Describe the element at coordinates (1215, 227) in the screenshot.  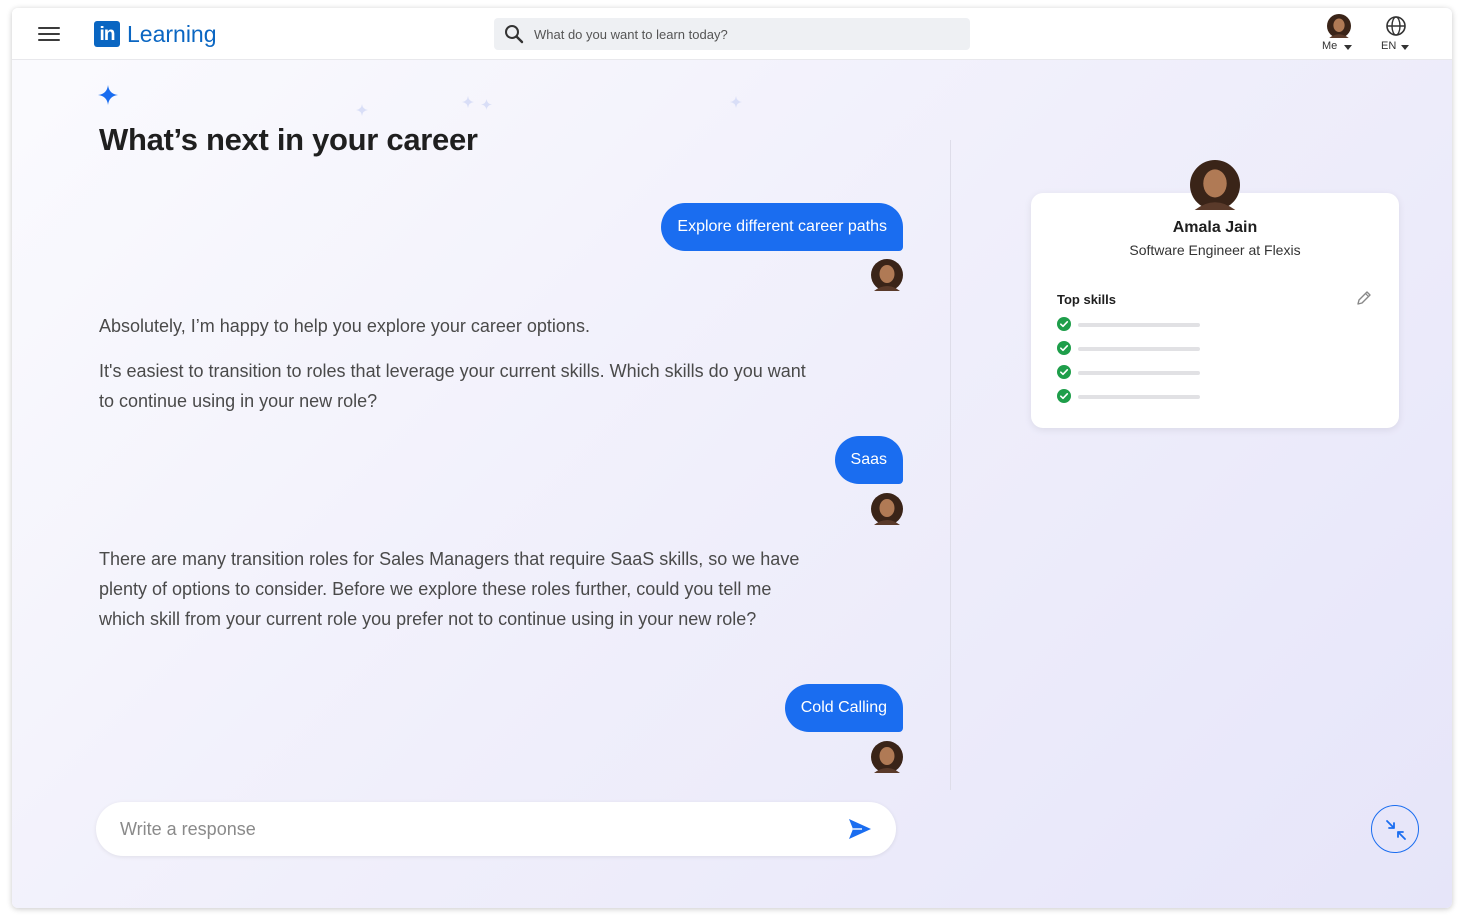
I see `profile-name: Amala Jain` at that location.